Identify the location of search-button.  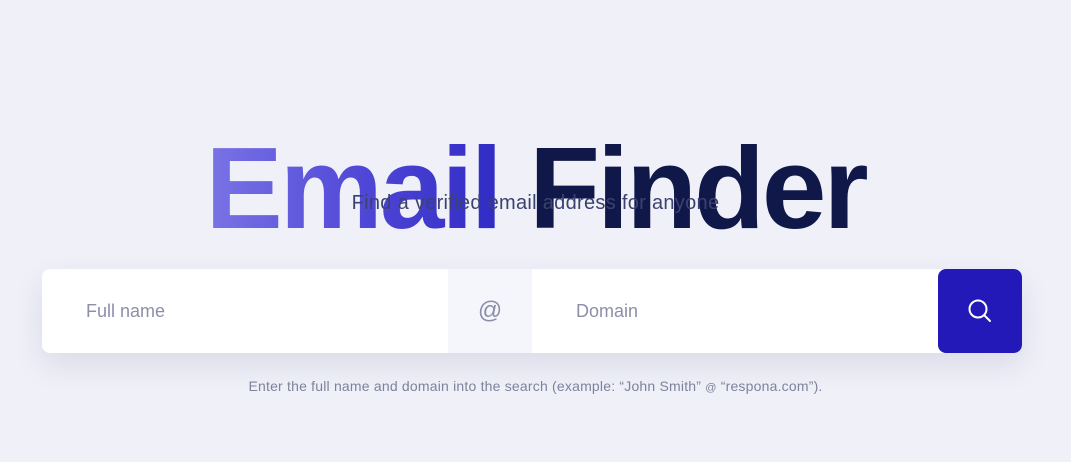
(980, 311).